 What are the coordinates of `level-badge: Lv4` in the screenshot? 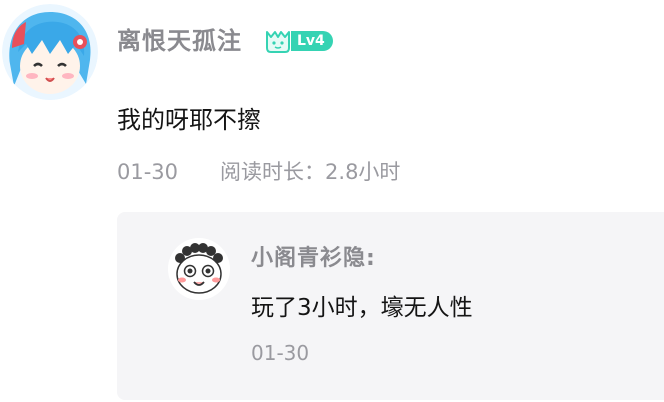 It's located at (298, 41).